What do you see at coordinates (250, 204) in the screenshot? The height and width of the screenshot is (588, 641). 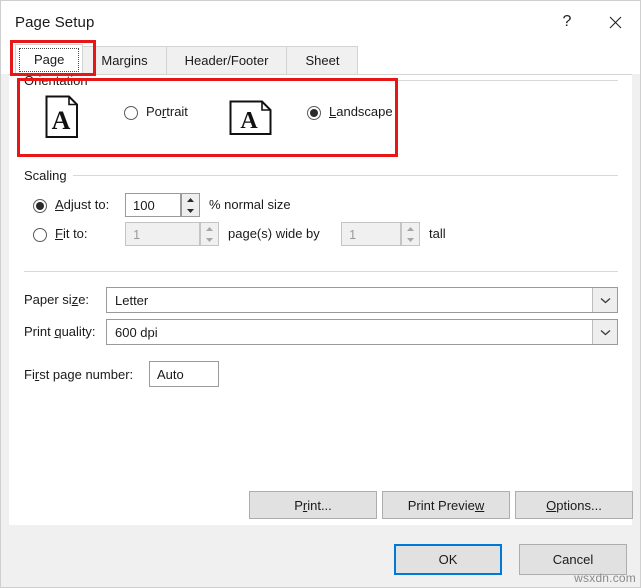 I see `adjust-to-suffix: % normal size` at bounding box center [250, 204].